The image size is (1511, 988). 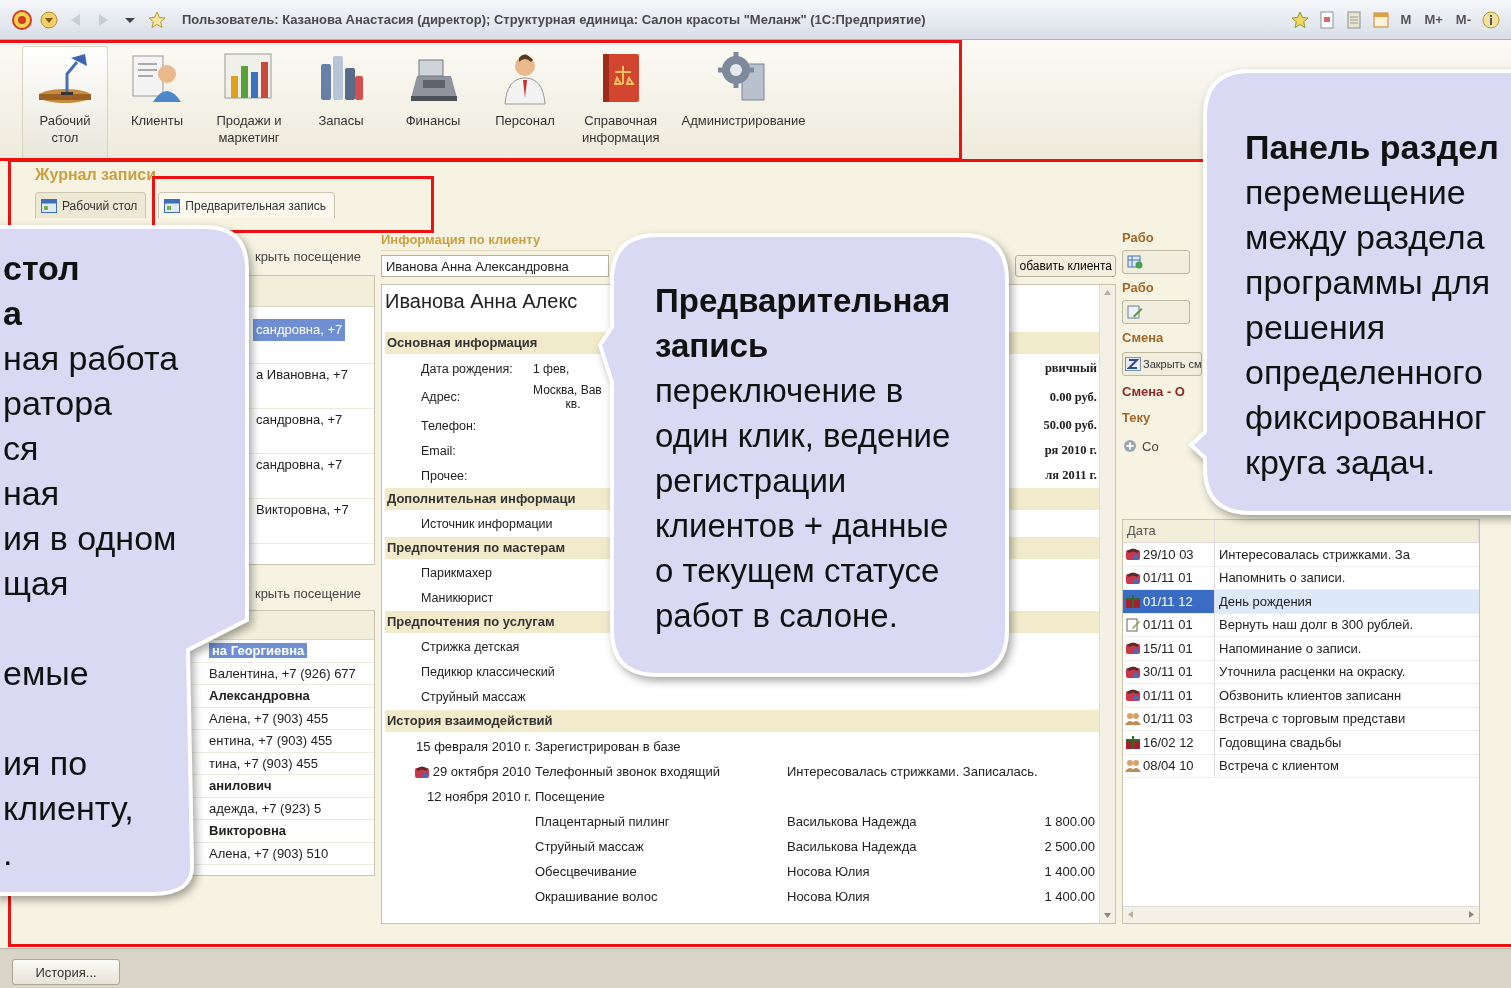 I want to click on table-row: 30/11 01 Уточнила расценки на окраску., so click(x=1301, y=672).